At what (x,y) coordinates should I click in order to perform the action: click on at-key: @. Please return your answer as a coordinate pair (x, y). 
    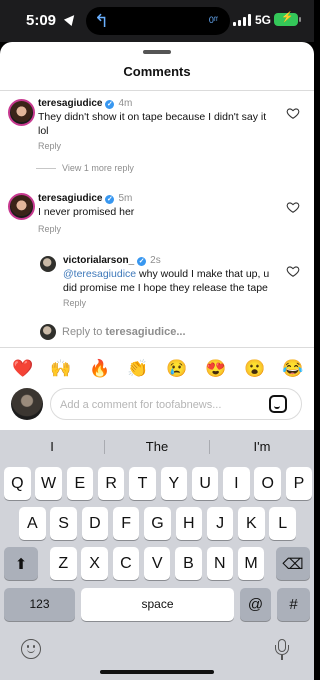
    Looking at the image, I should click on (255, 604).